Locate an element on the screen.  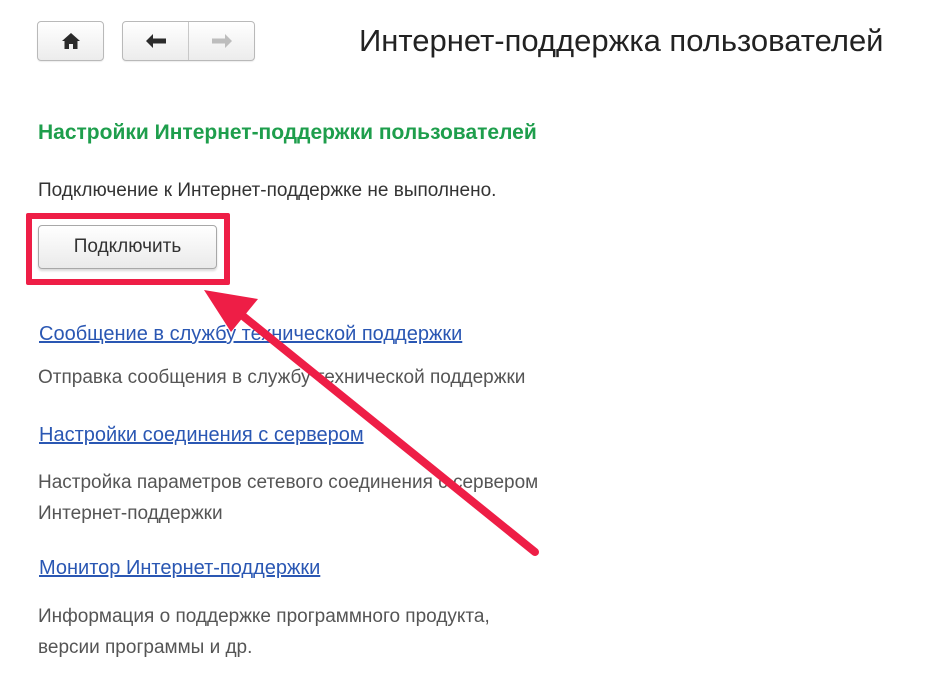
home-button is located at coordinates (70, 41).